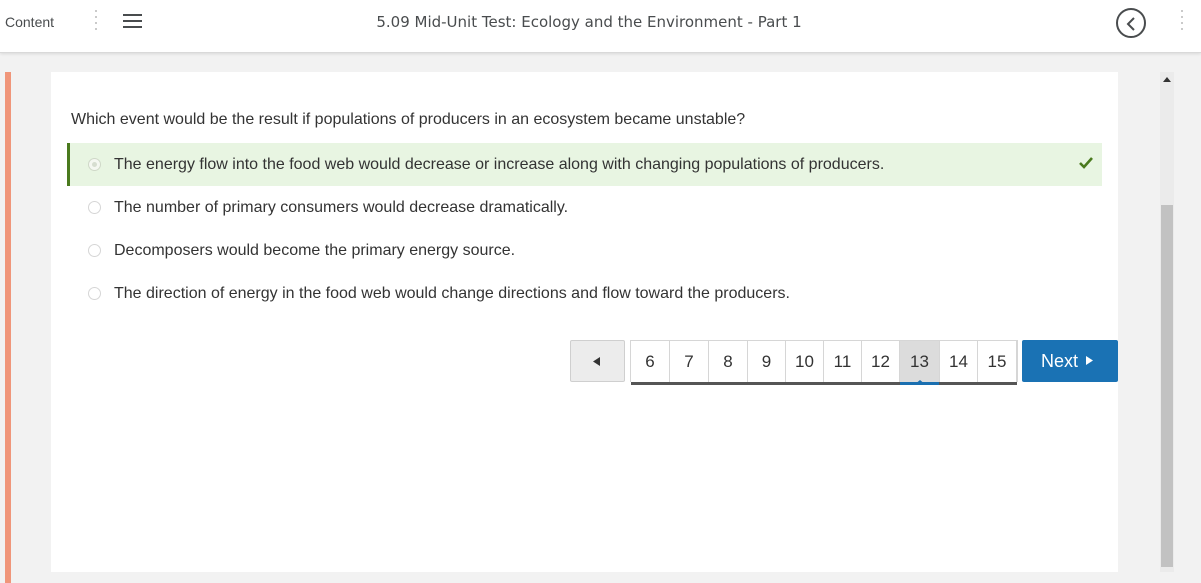 The height and width of the screenshot is (583, 1201). Describe the element at coordinates (689, 361) in the screenshot. I see `page-7: 7` at that location.